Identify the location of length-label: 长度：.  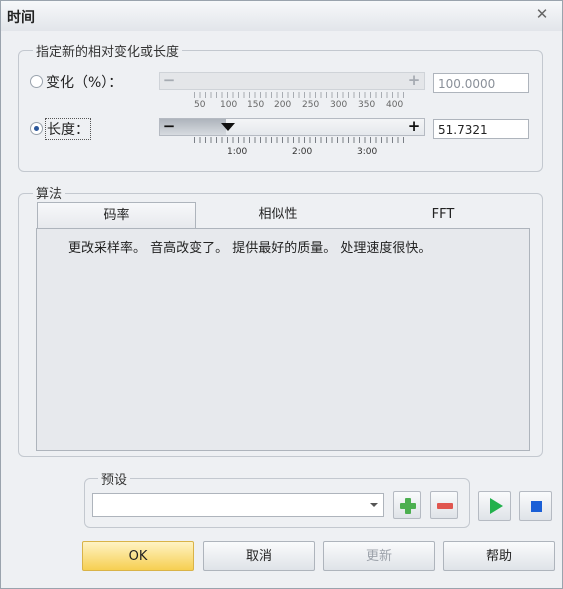
(68, 129).